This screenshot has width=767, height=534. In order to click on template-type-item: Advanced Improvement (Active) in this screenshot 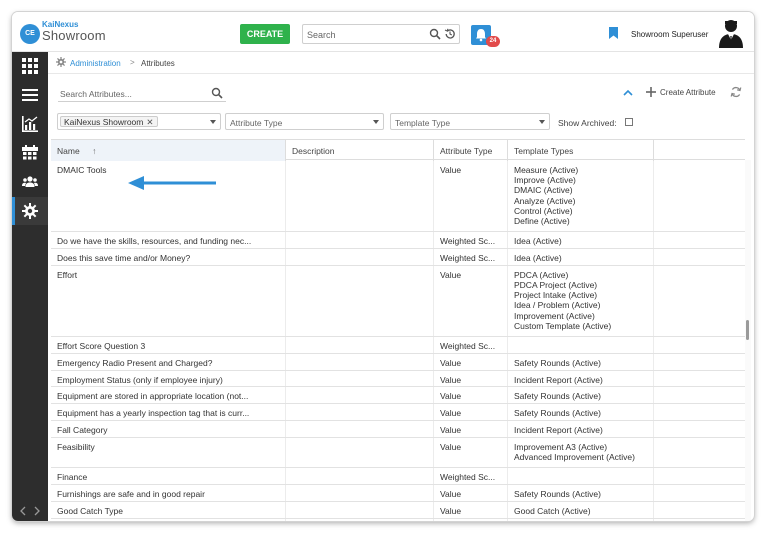, I will do `click(574, 457)`.